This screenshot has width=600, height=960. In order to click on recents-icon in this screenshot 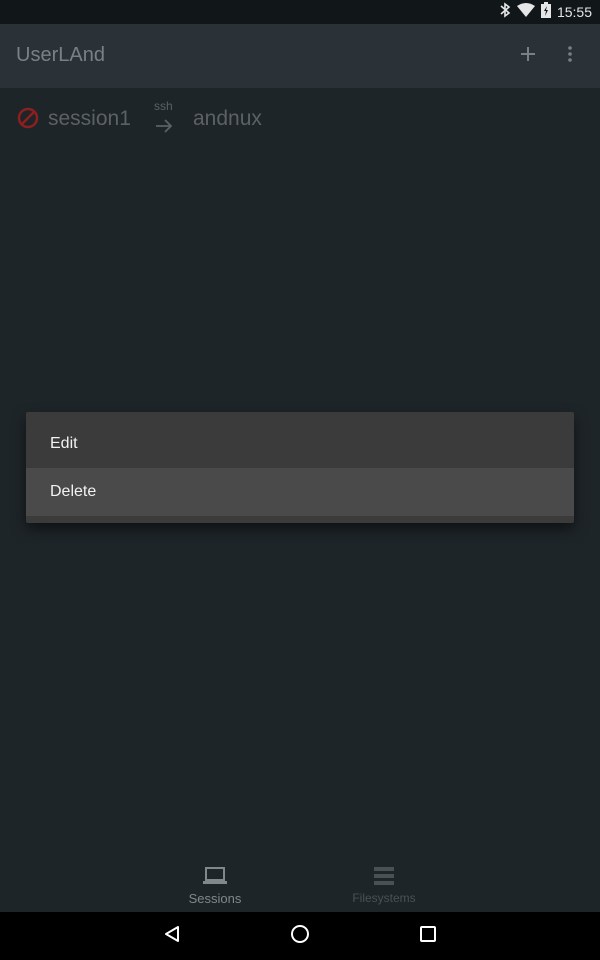, I will do `click(428, 936)`.